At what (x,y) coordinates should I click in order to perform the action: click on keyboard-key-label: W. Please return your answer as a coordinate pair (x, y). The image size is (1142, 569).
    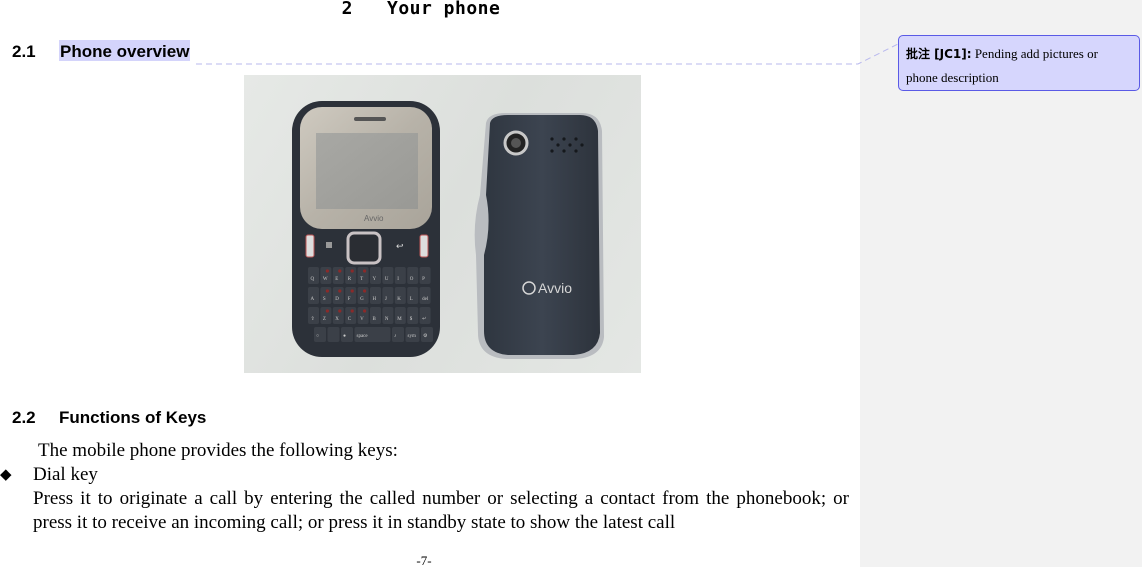
    Looking at the image, I should click on (325, 279).